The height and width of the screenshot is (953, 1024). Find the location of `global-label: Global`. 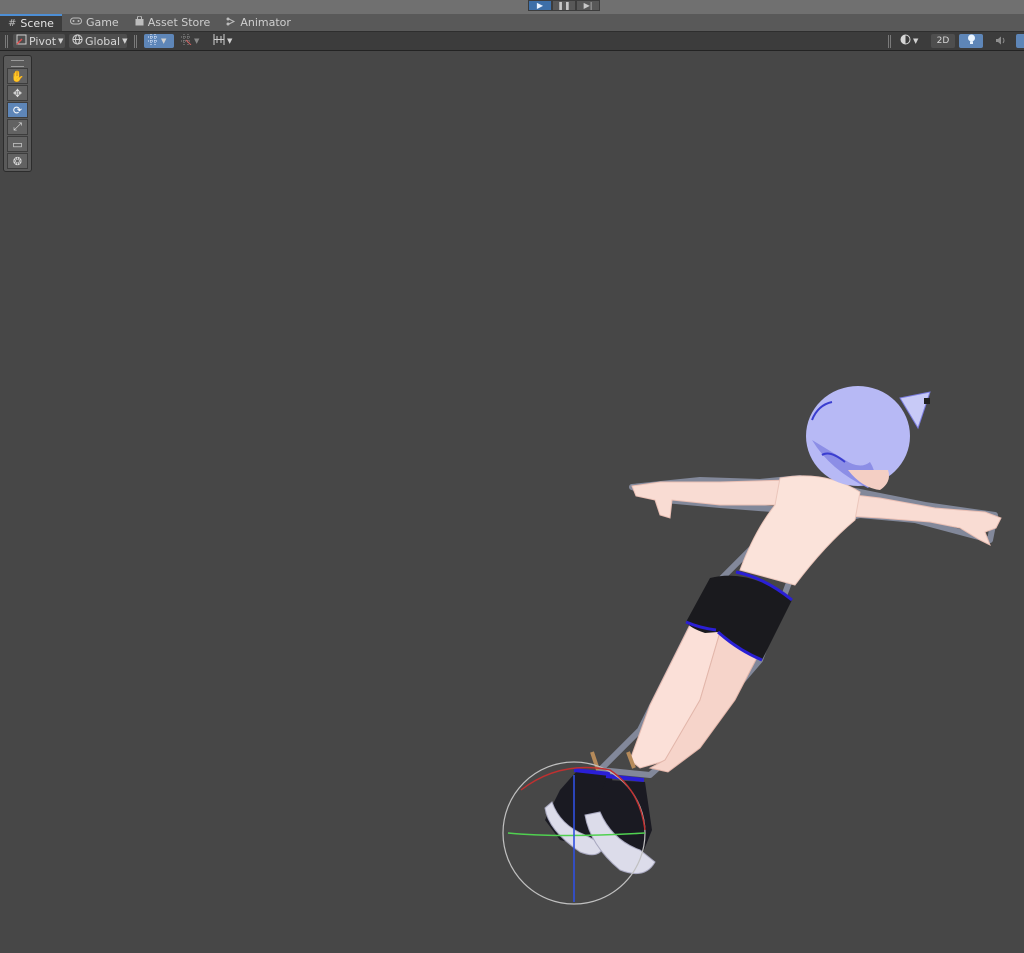

global-label: Global is located at coordinates (103, 41).